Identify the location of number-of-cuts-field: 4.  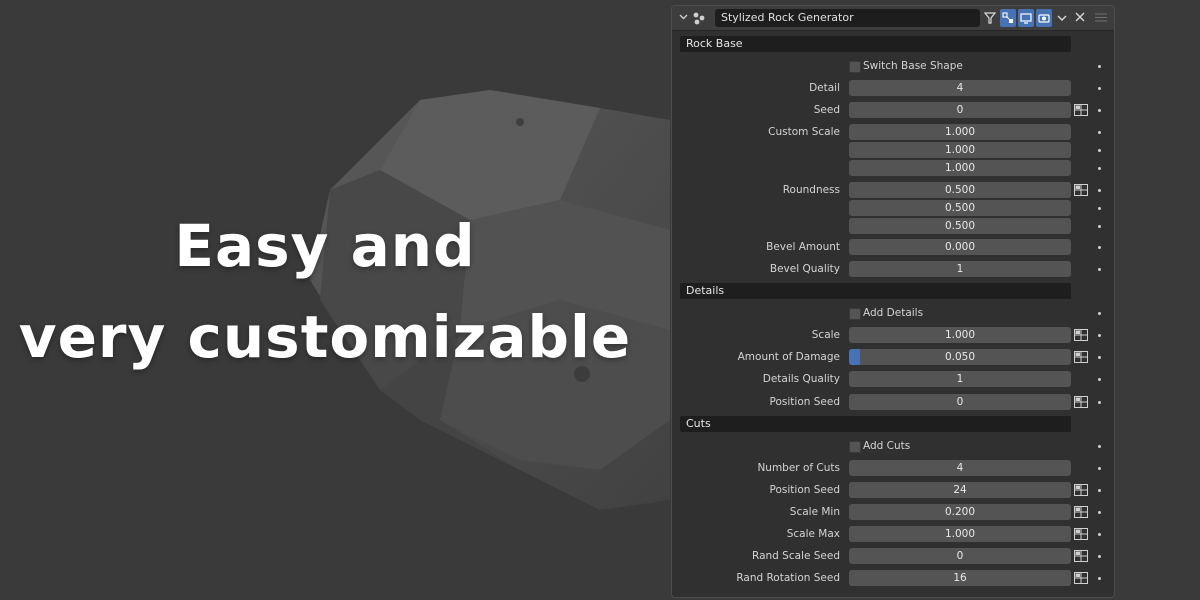
(960, 468).